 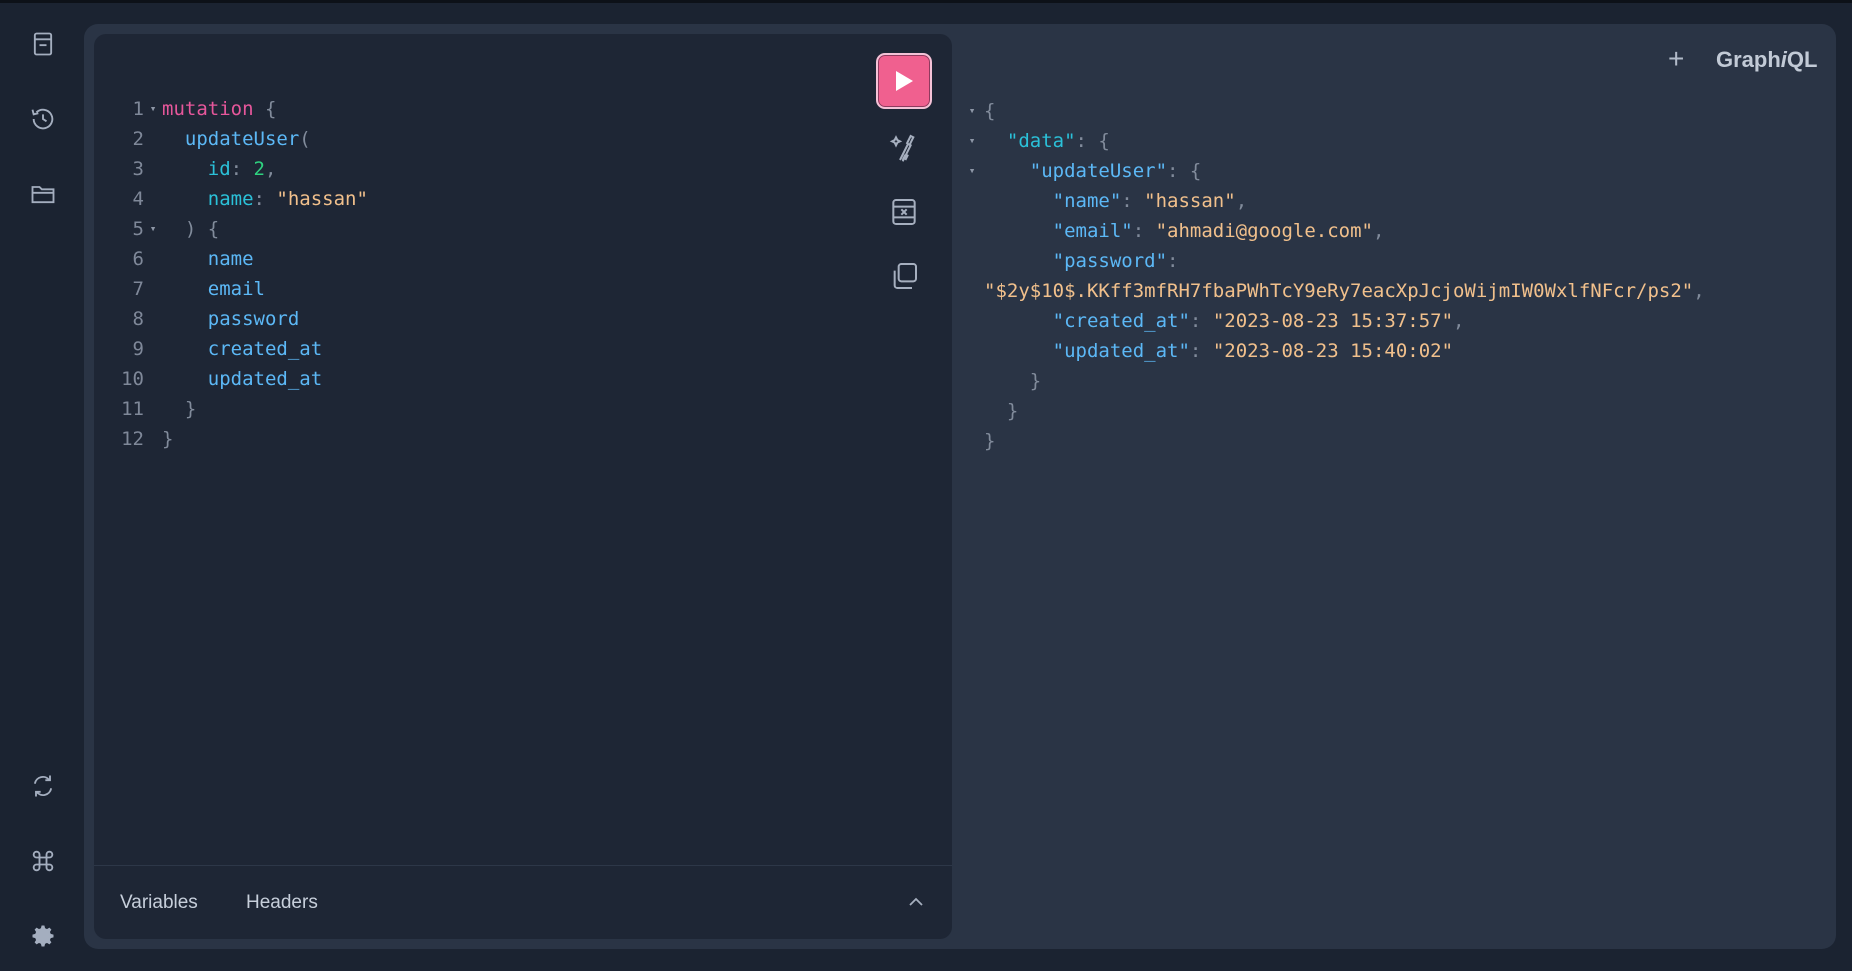 I want to click on code-line: 10 updated_at, so click(x=231, y=379).